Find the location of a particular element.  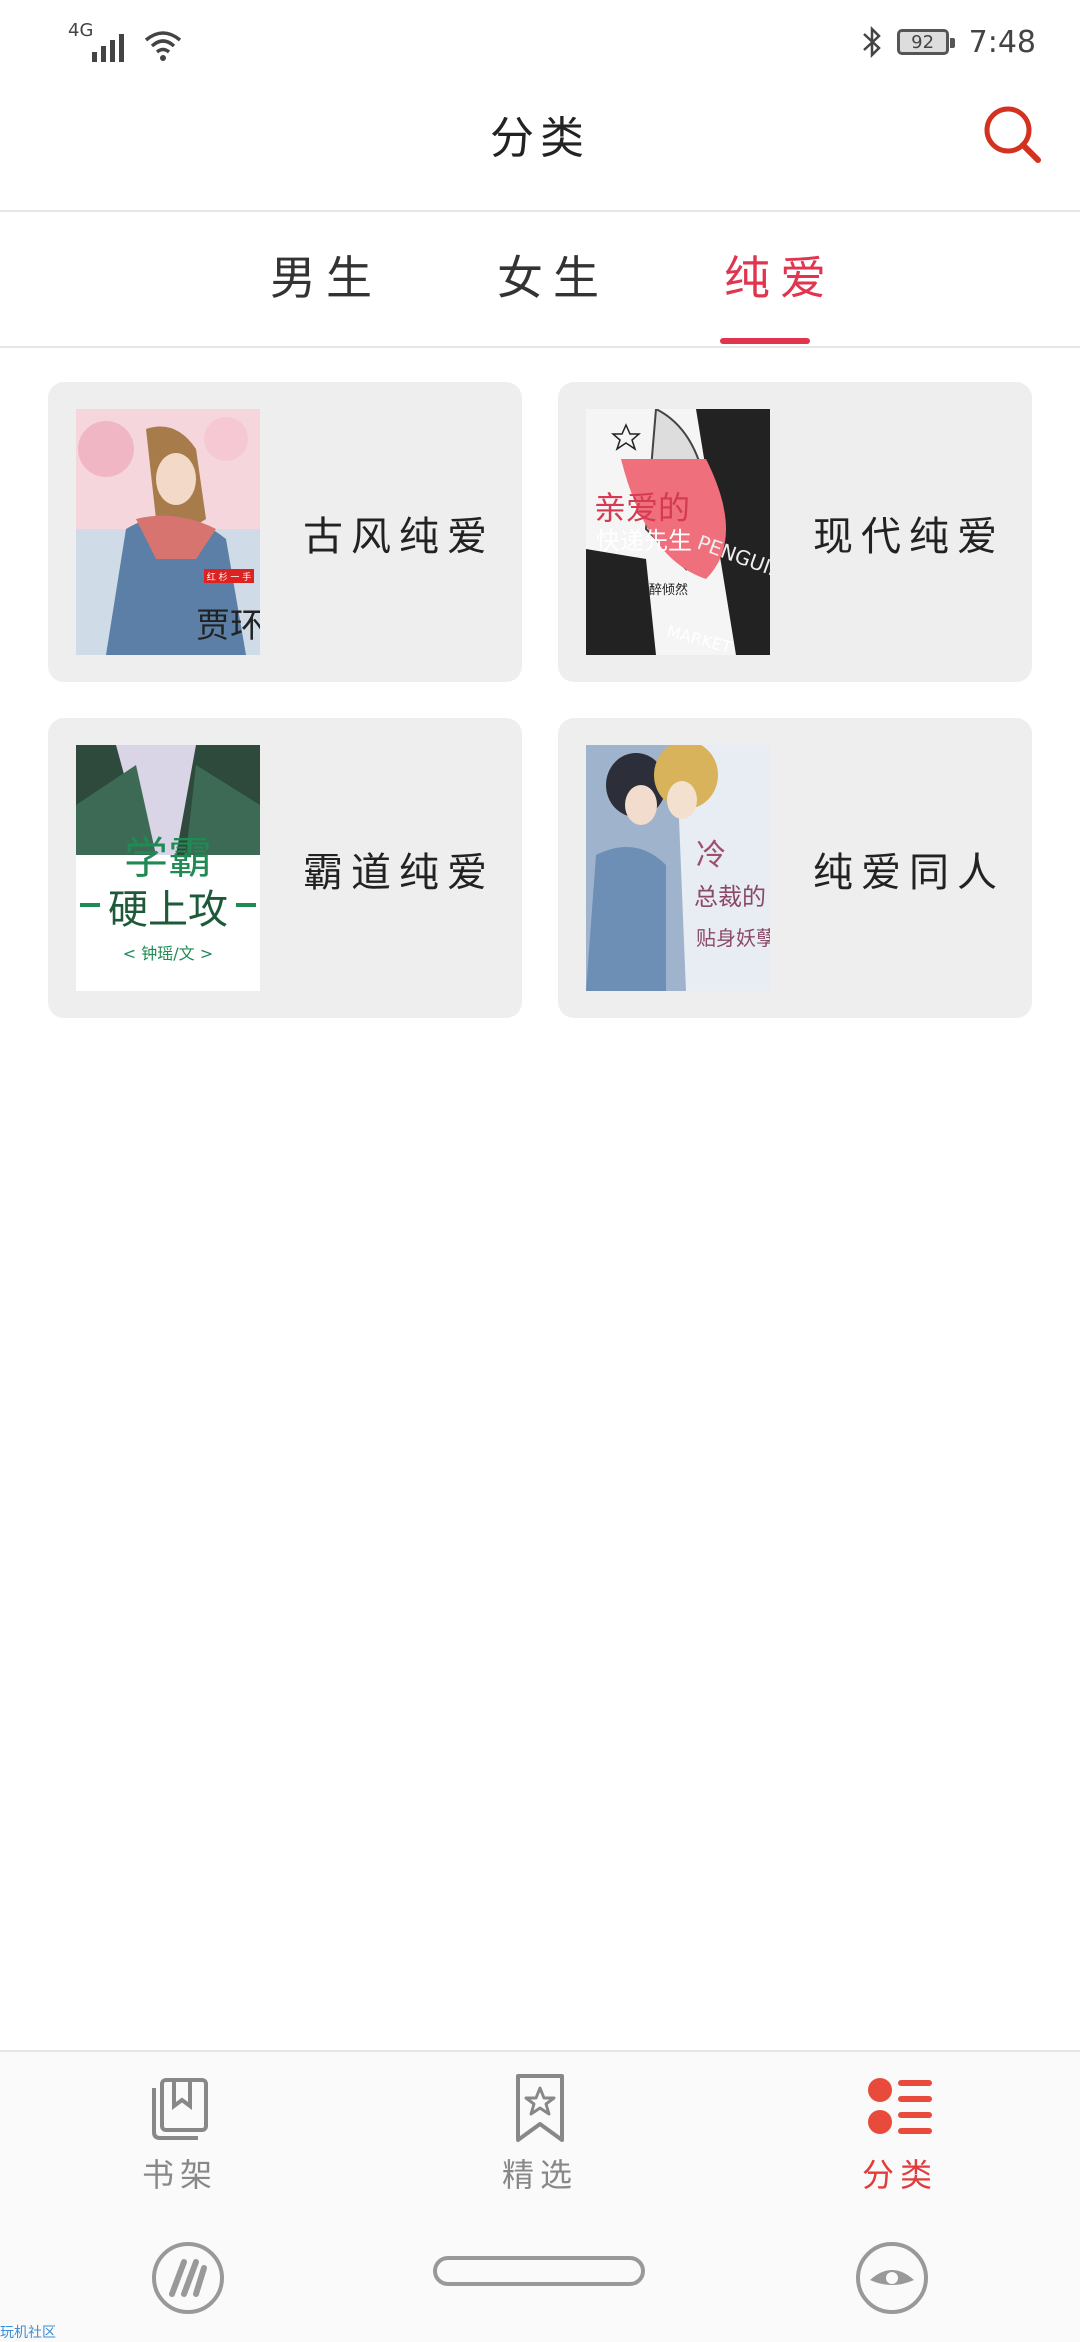

book-cover-image: 红 杉 一 手 贾环 is located at coordinates (168, 532).